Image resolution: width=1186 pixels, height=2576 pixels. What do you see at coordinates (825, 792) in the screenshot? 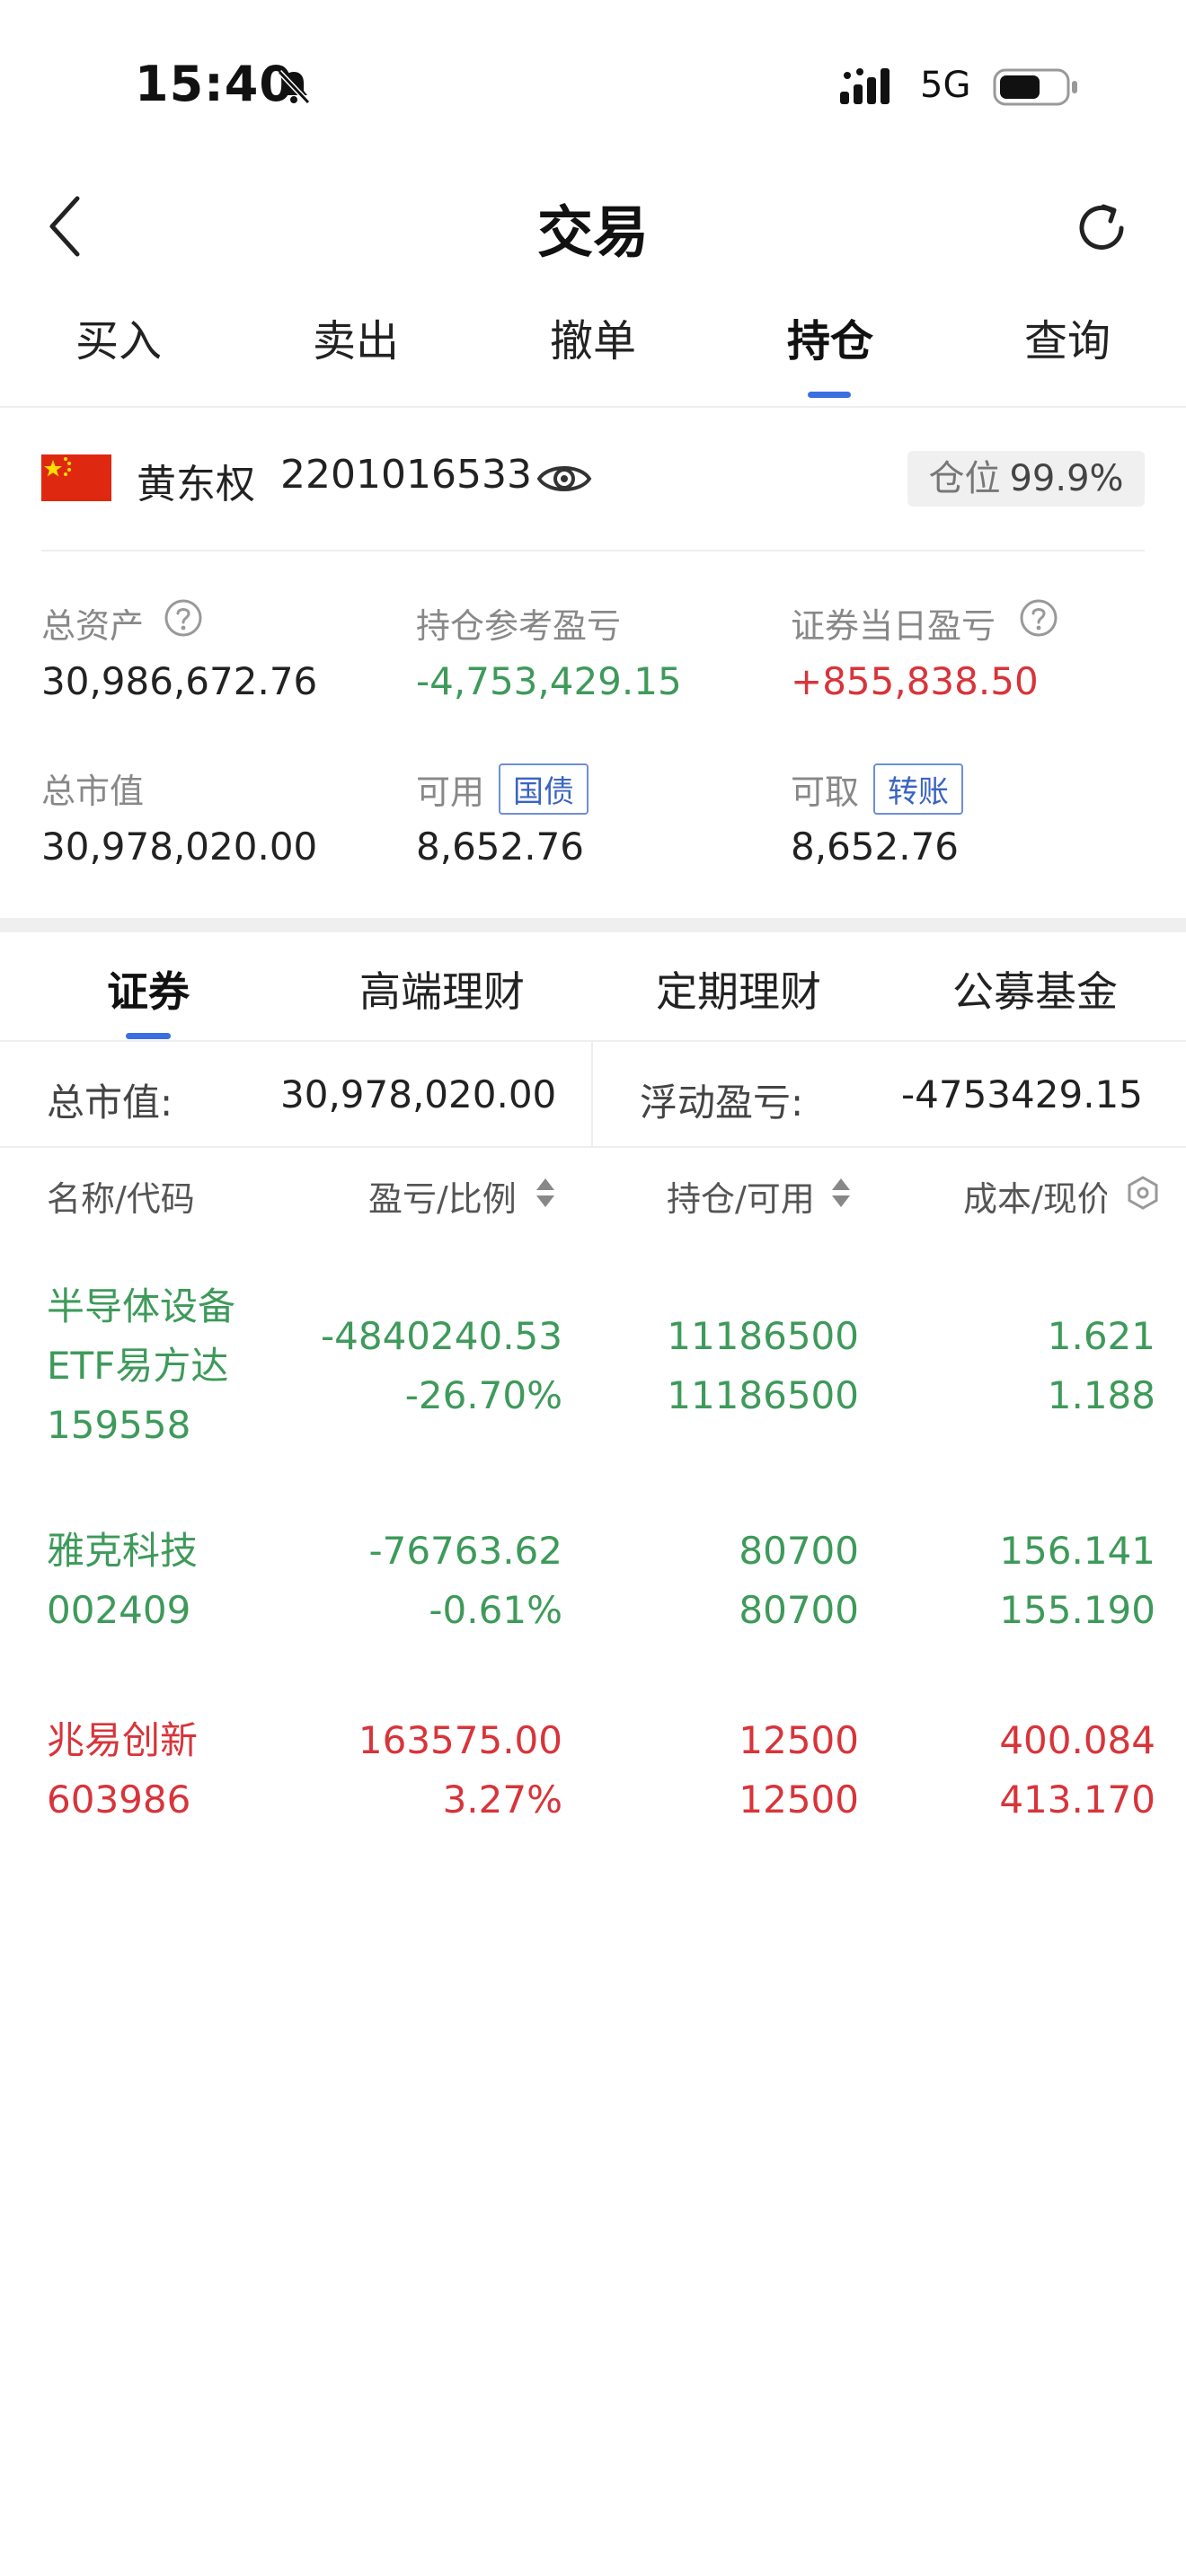
I see `withdrawable-label: 可取` at bounding box center [825, 792].